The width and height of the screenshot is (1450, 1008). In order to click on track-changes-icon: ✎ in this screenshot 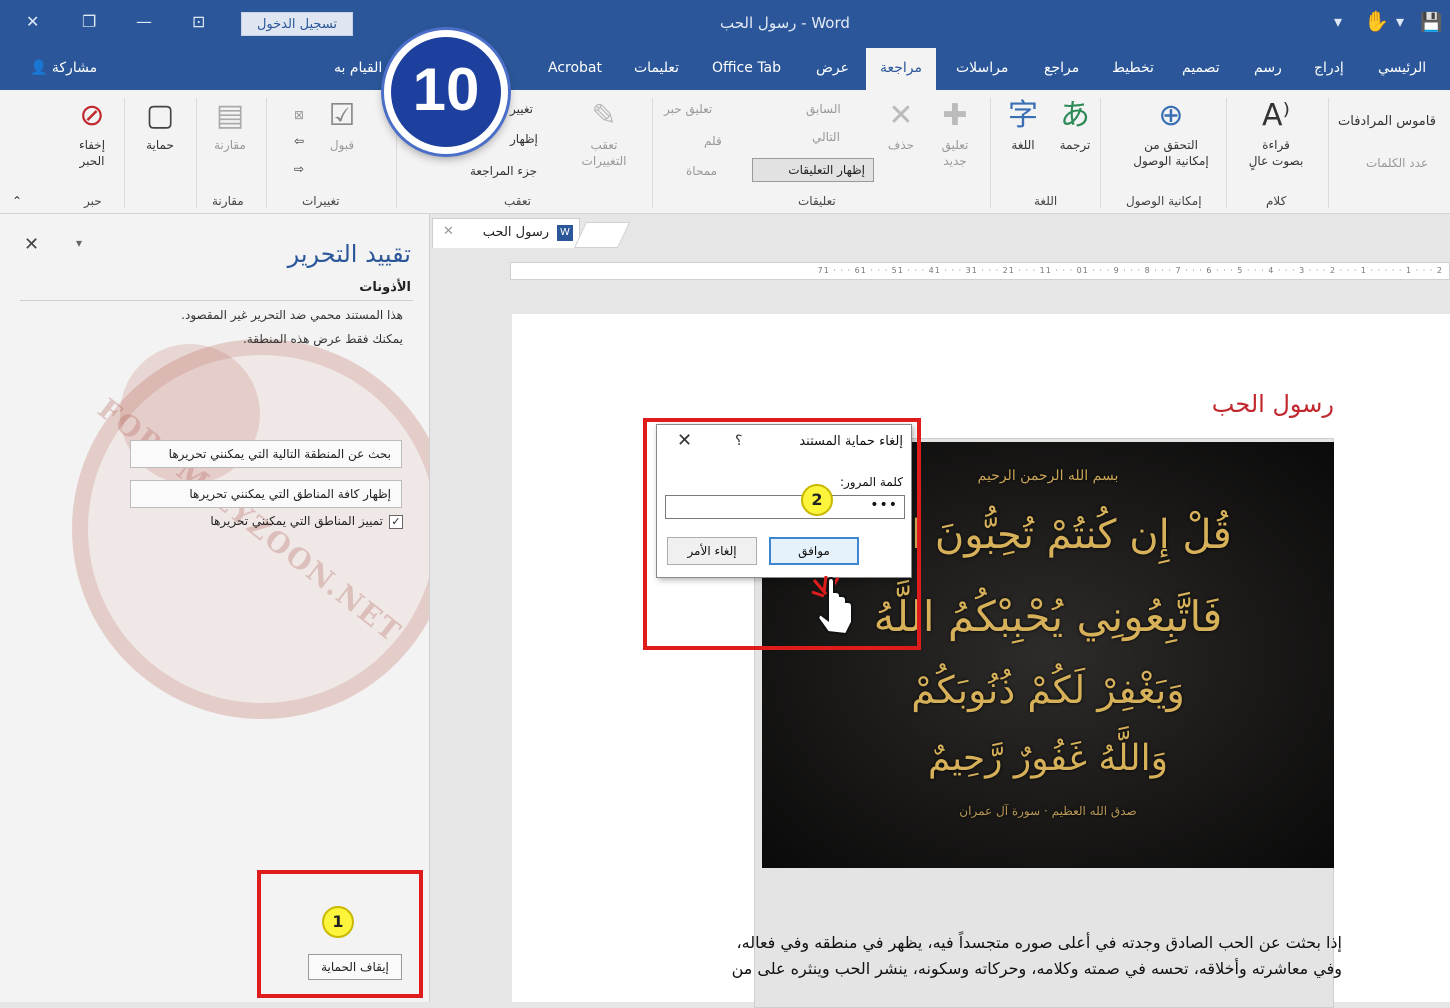, I will do `click(604, 115)`.